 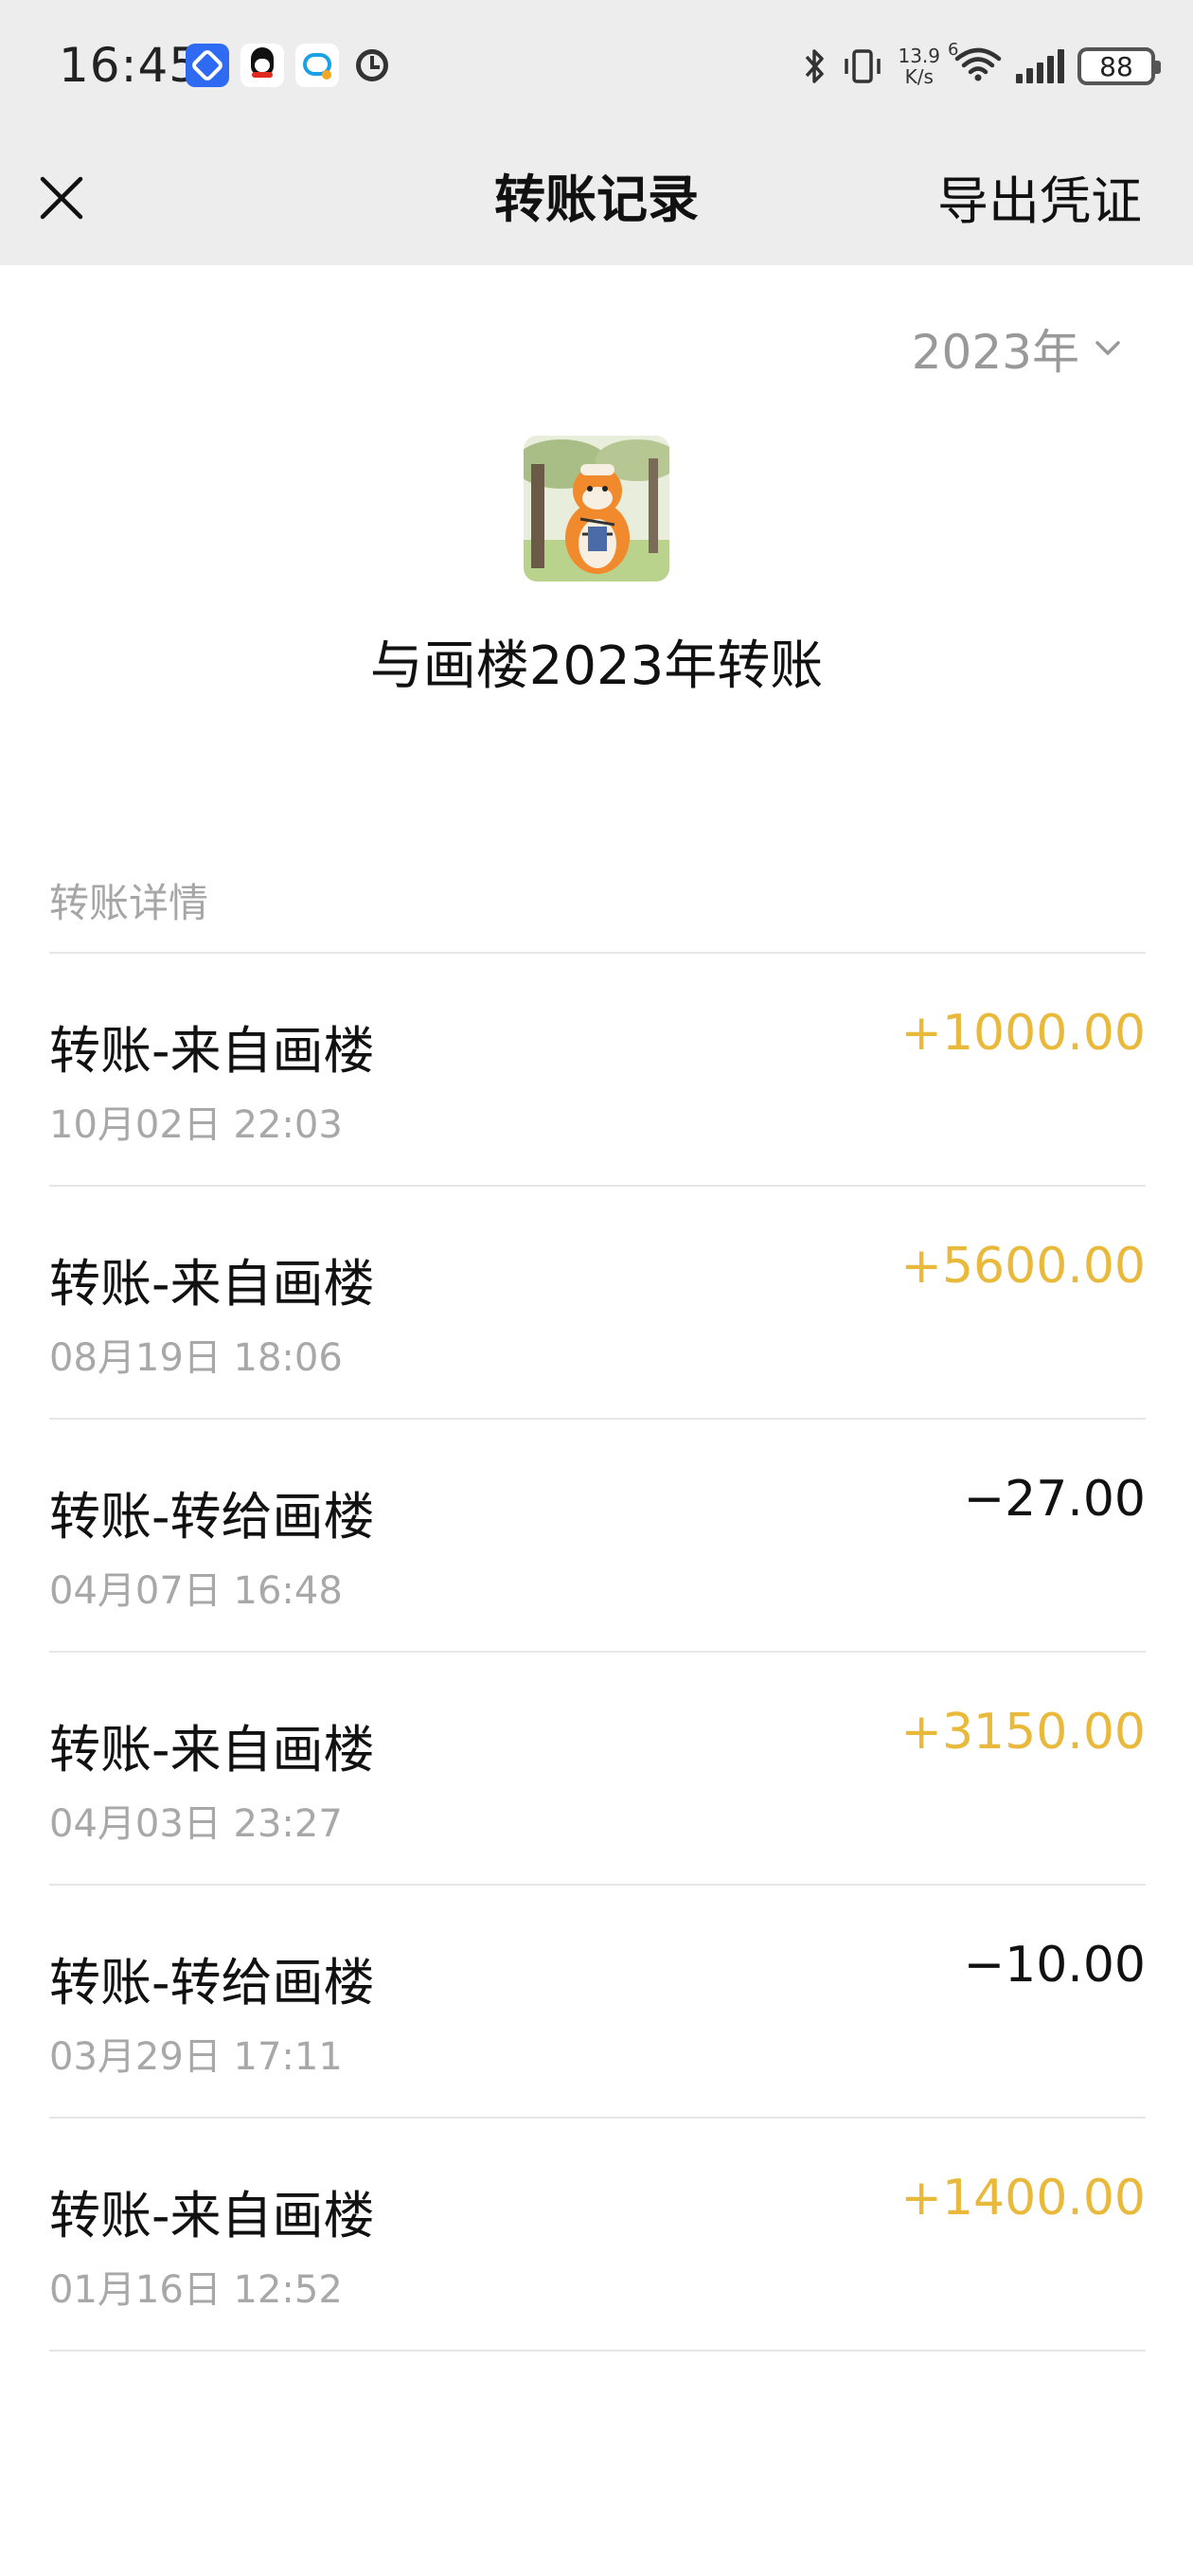 I want to click on transaction-amount: −10.00, so click(x=1054, y=1965).